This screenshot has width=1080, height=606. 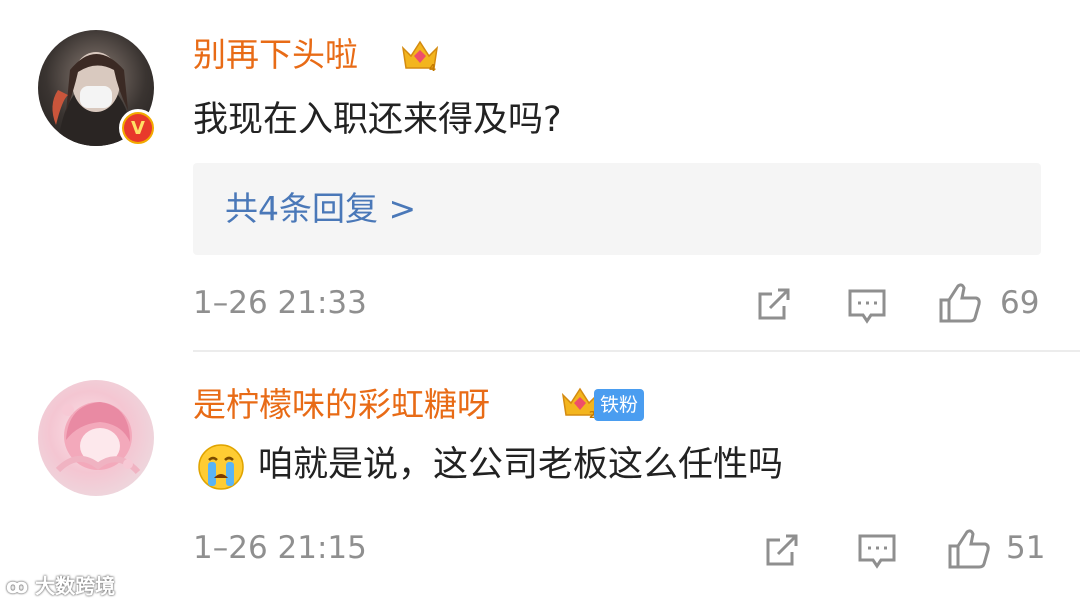 What do you see at coordinates (617, 209) in the screenshot?
I see `replies-box: 共4条回复 >` at bounding box center [617, 209].